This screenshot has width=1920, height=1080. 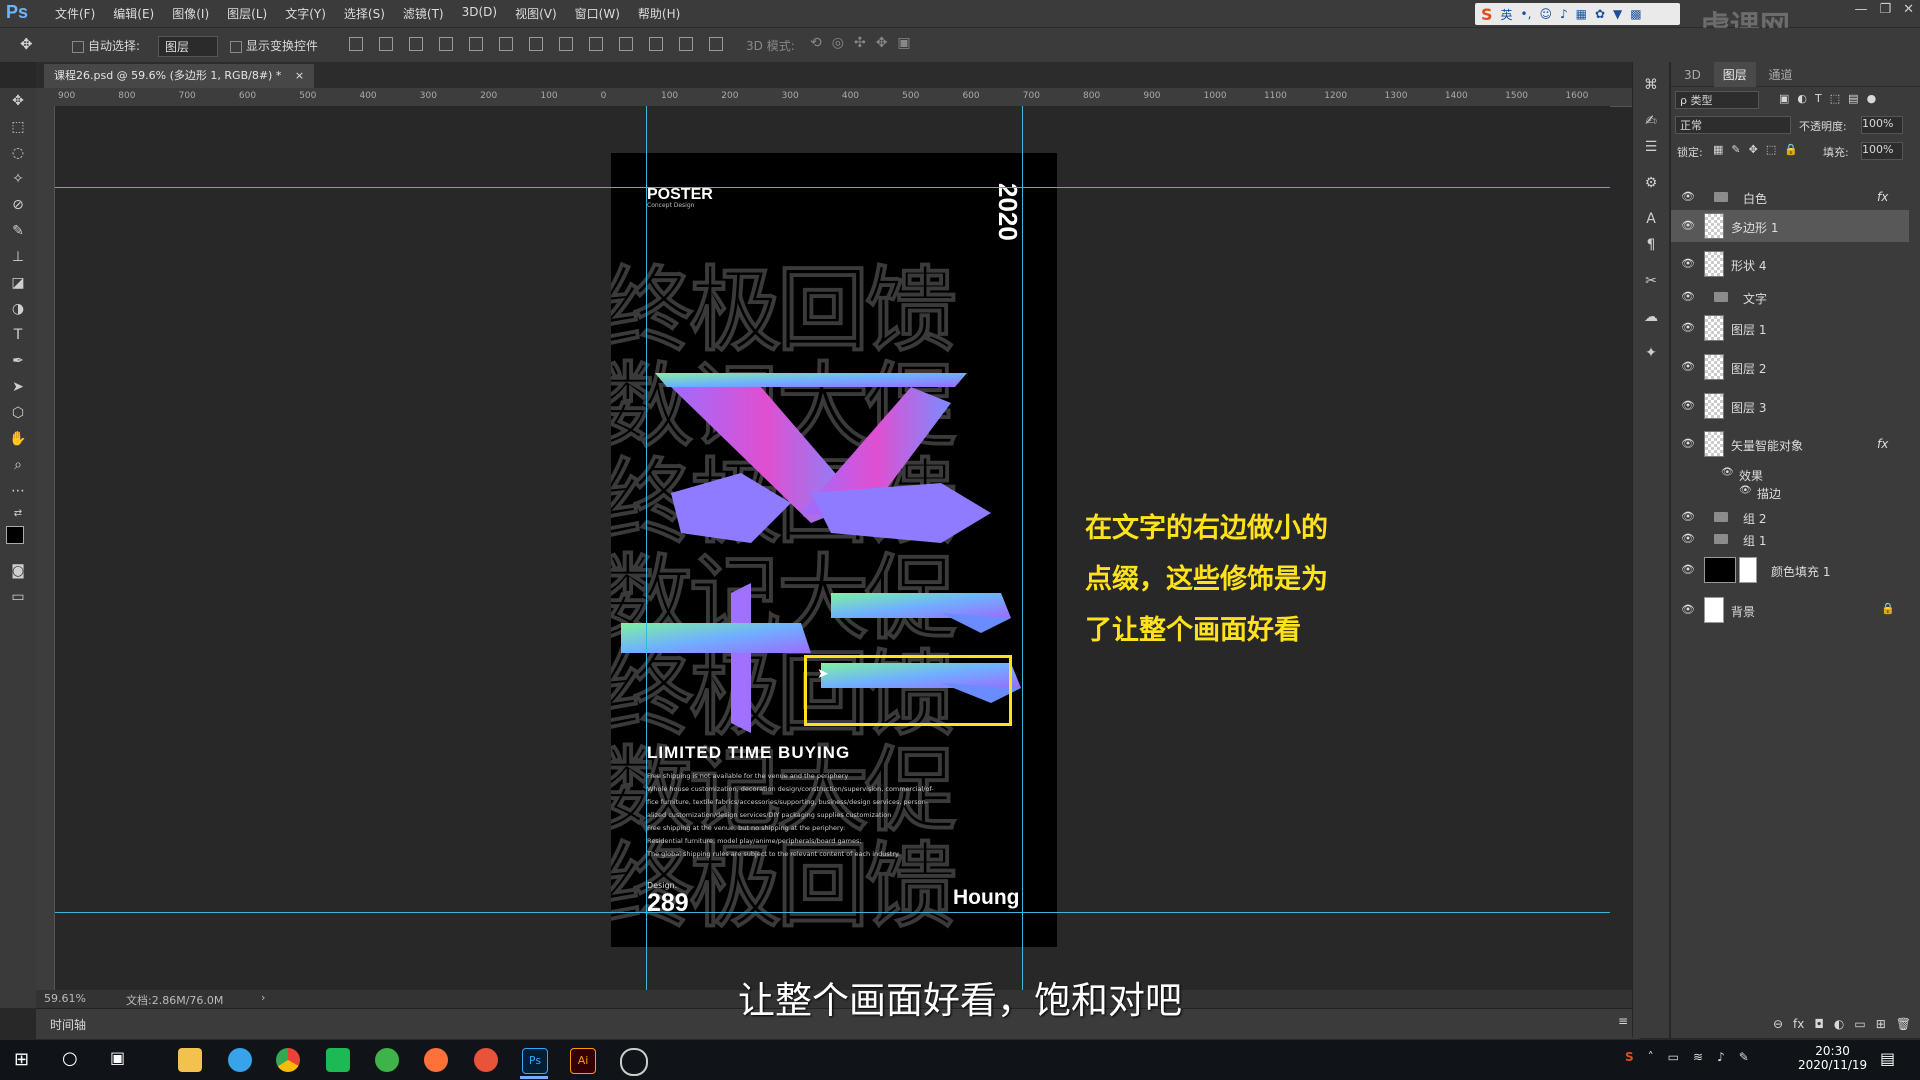 What do you see at coordinates (1651, 281) in the screenshot?
I see `tools-icon: ✂` at bounding box center [1651, 281].